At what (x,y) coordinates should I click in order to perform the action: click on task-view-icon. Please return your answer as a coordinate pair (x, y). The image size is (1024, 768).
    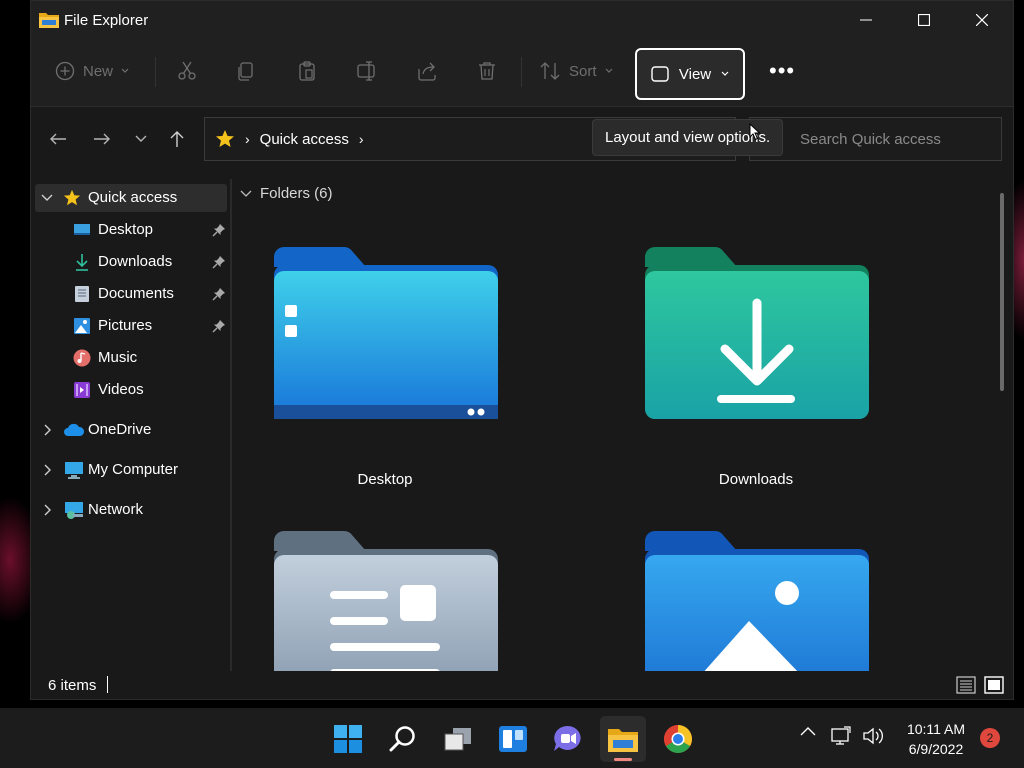
    Looking at the image, I should click on (457, 739).